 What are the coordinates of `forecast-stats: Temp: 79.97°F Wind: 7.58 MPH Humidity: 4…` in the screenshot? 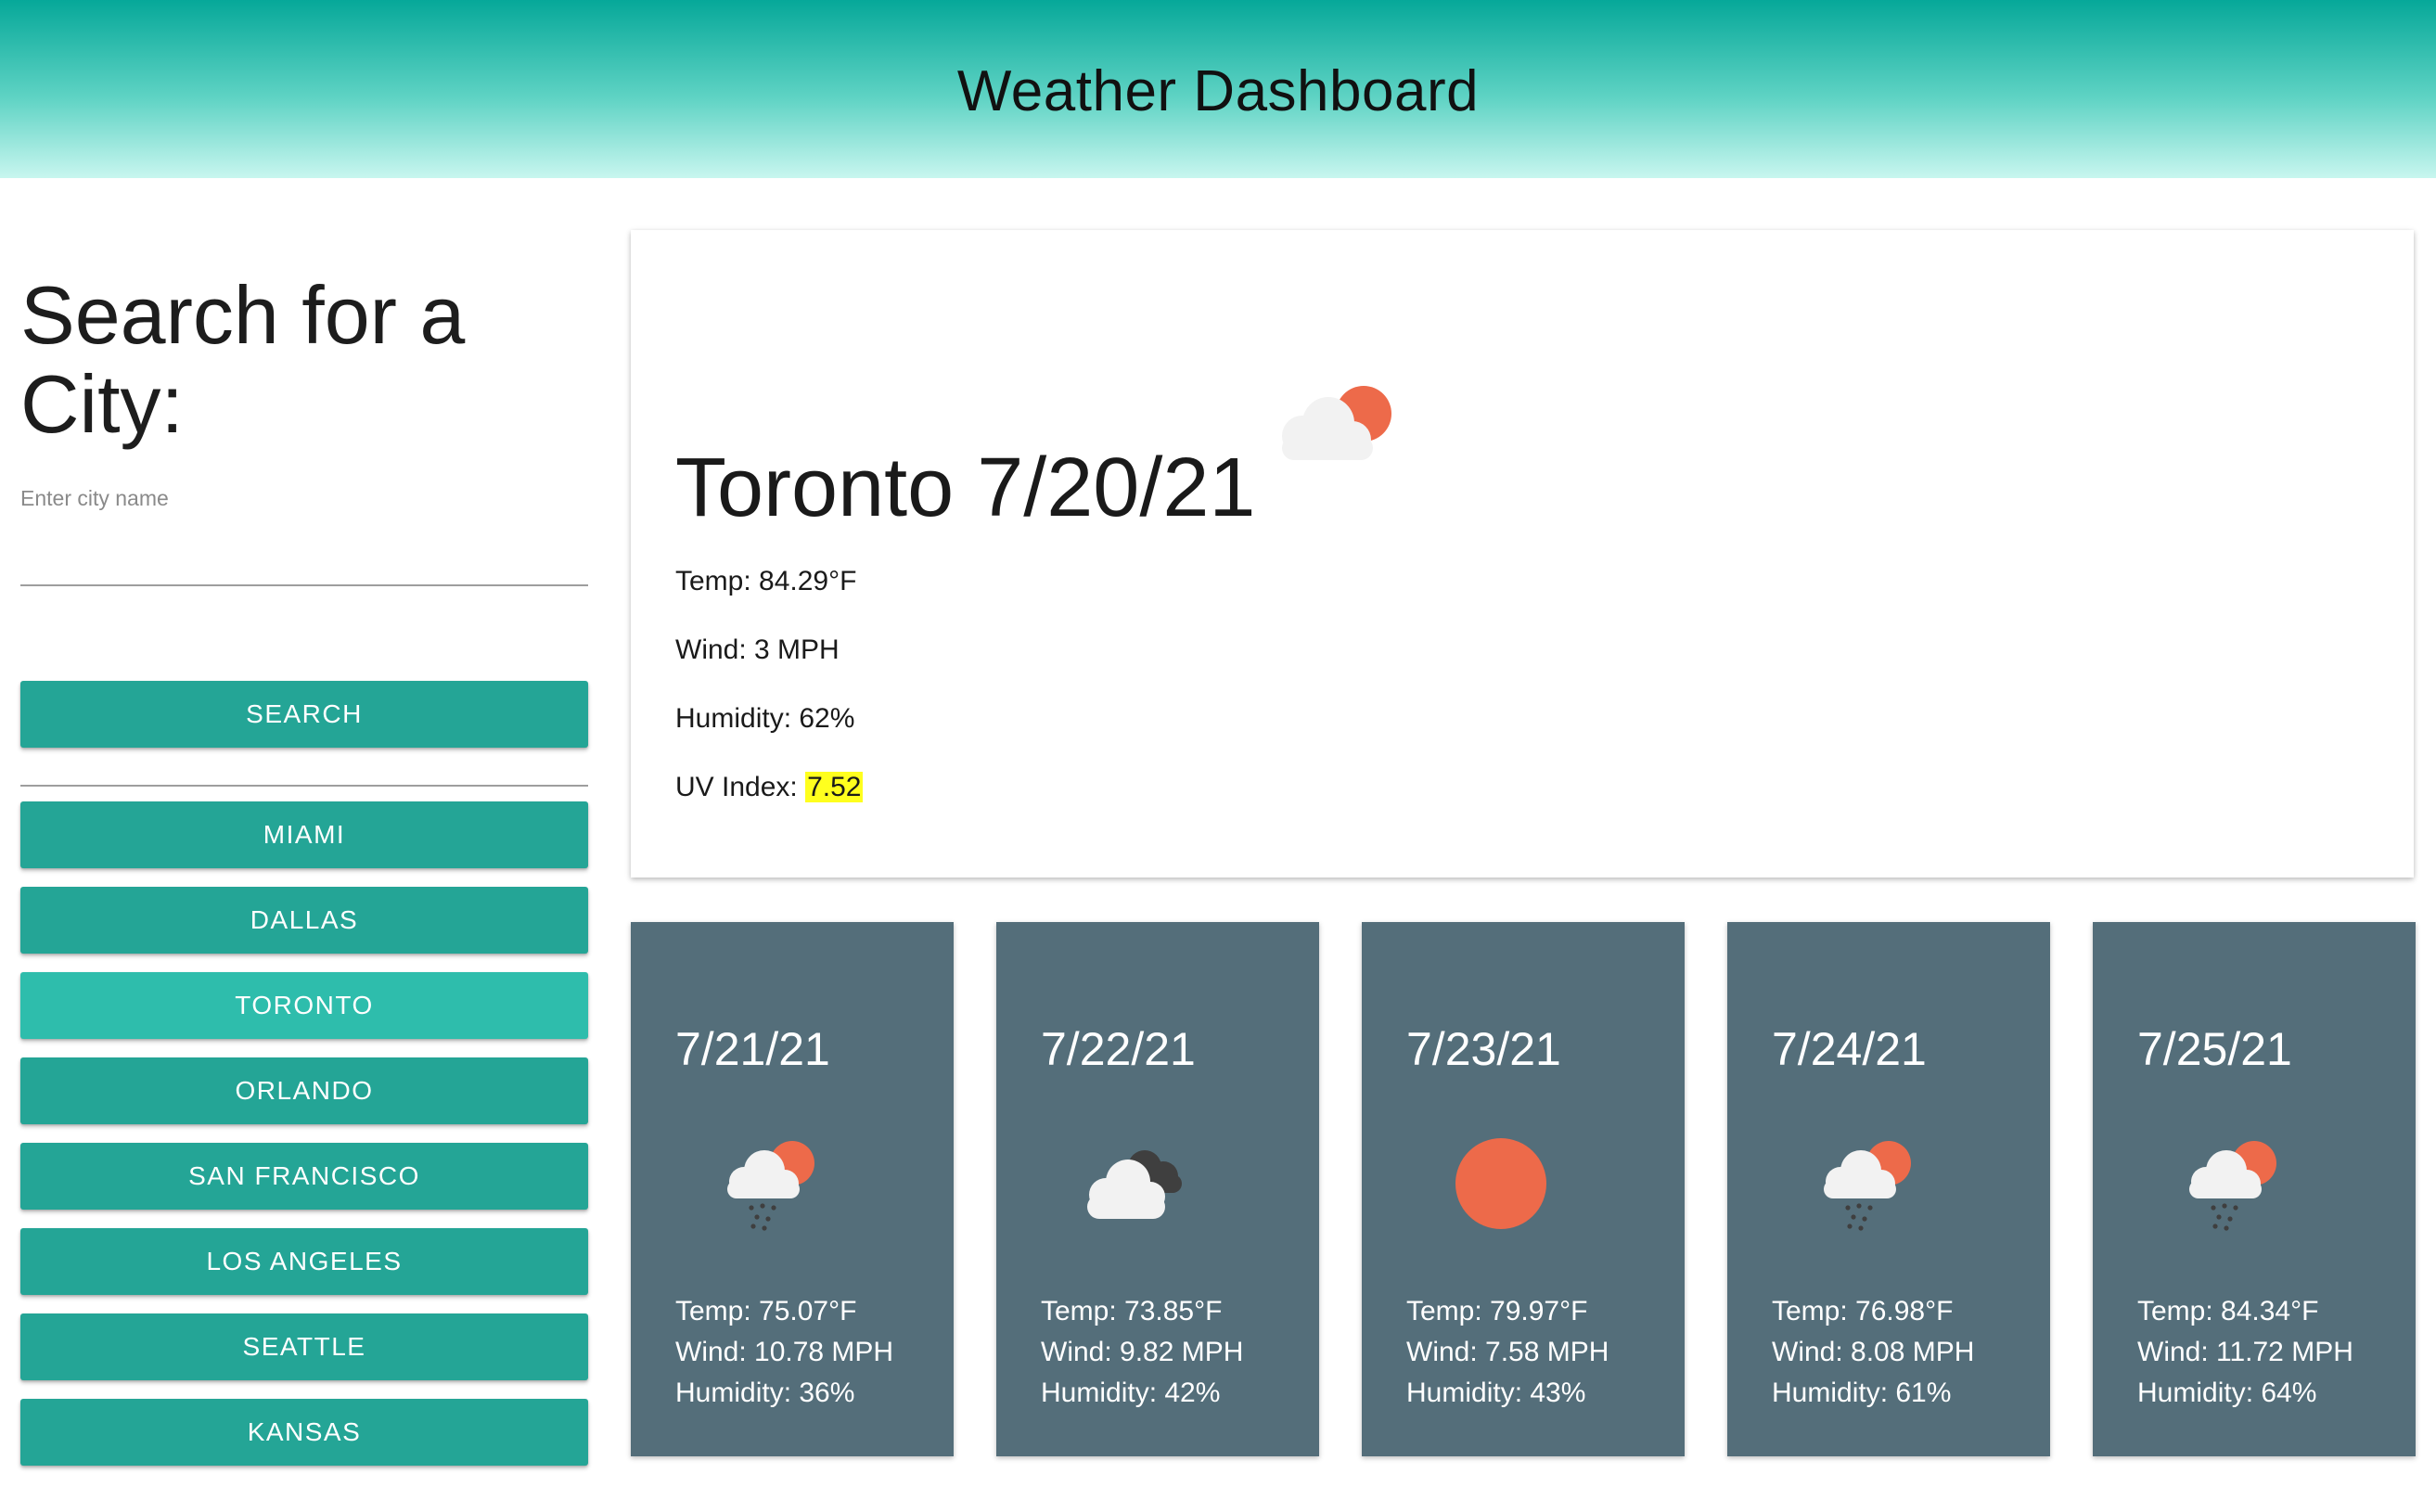 It's located at (1507, 1352).